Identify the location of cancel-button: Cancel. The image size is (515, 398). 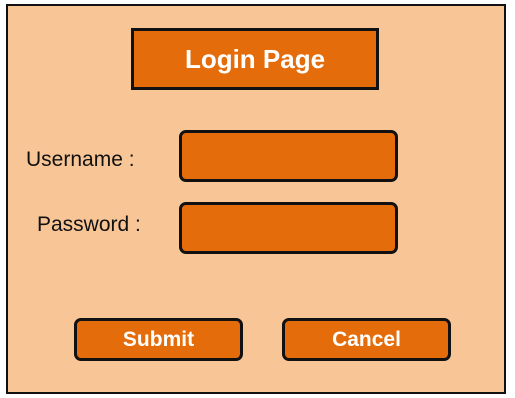
(366, 339).